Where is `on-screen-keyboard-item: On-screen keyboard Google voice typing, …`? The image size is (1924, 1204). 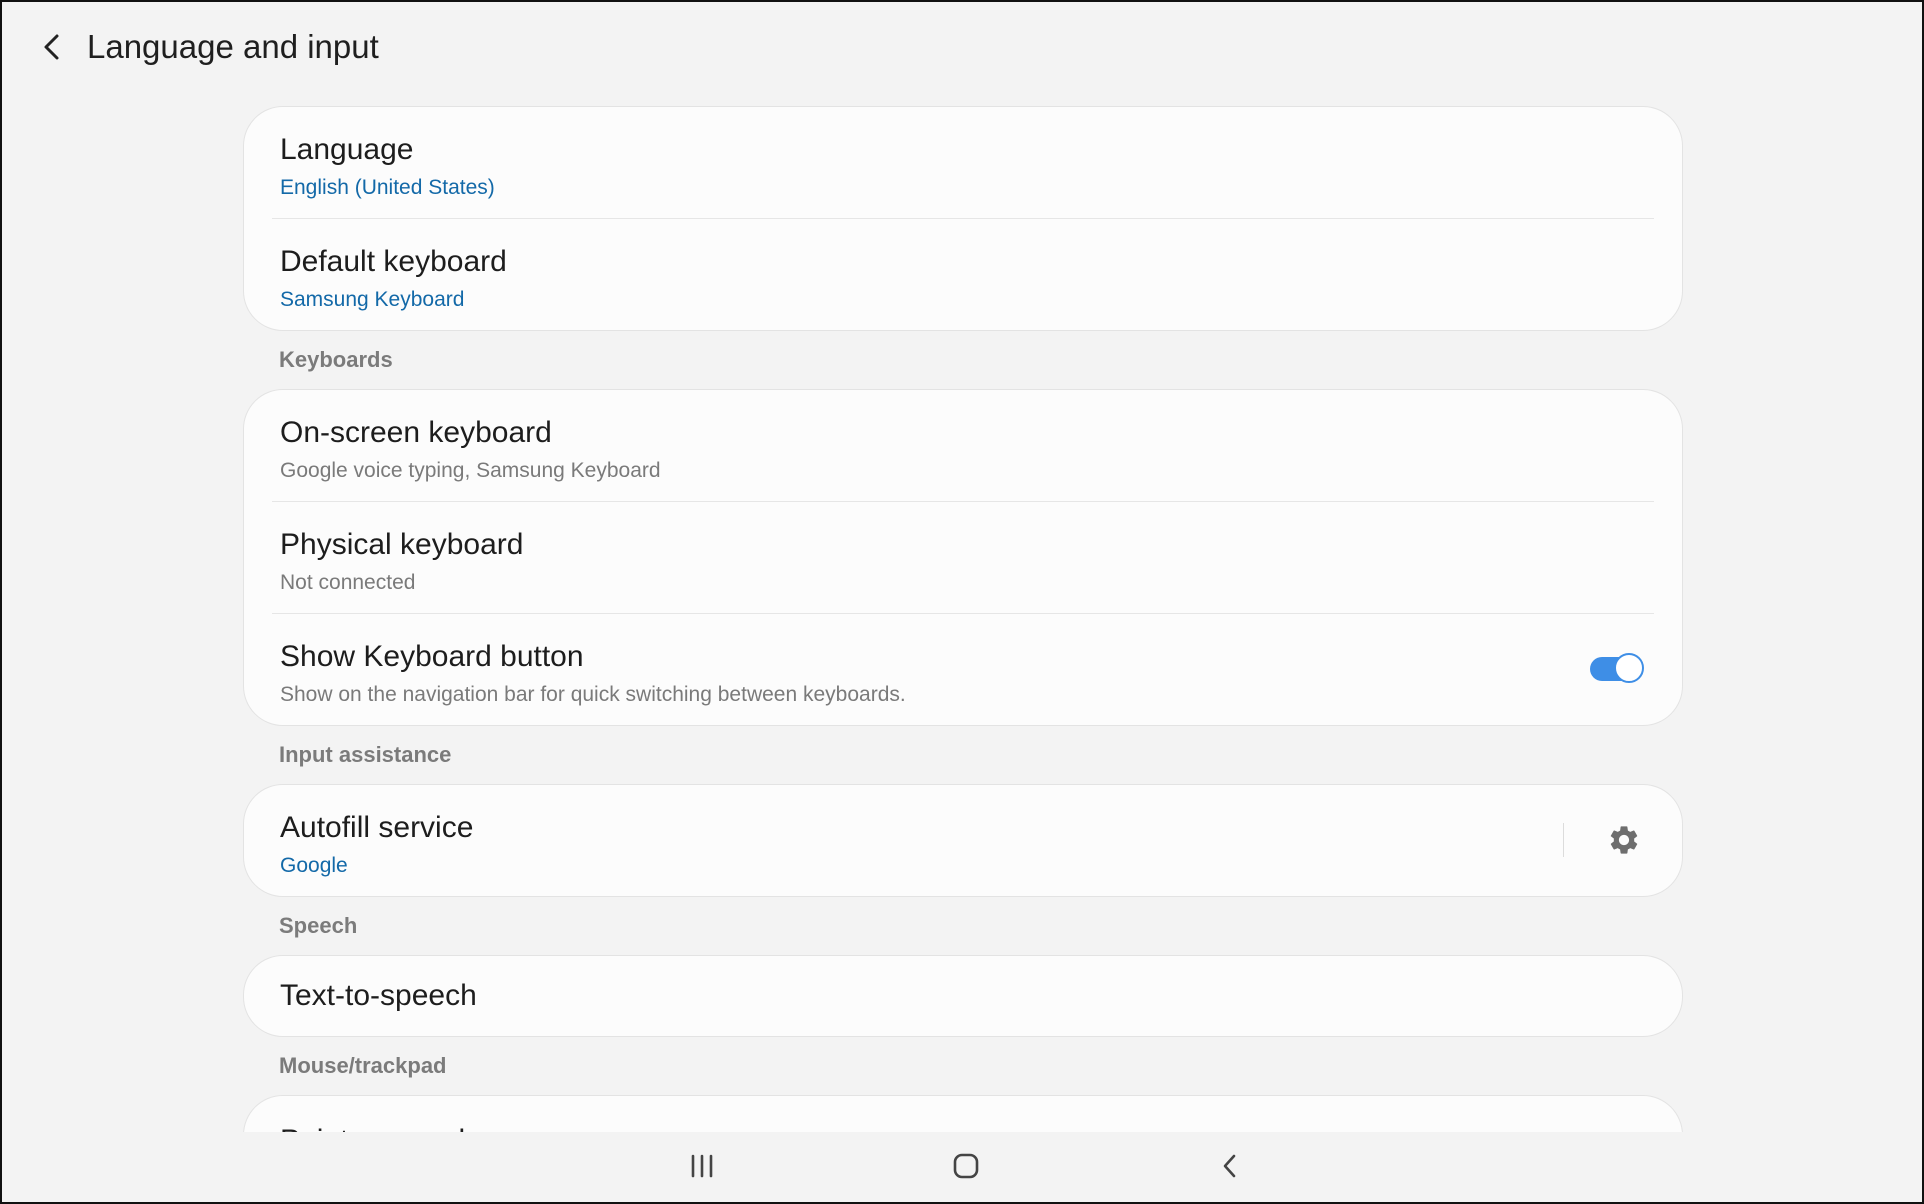 on-screen-keyboard-item: On-screen keyboard Google voice typing, … is located at coordinates (963, 445).